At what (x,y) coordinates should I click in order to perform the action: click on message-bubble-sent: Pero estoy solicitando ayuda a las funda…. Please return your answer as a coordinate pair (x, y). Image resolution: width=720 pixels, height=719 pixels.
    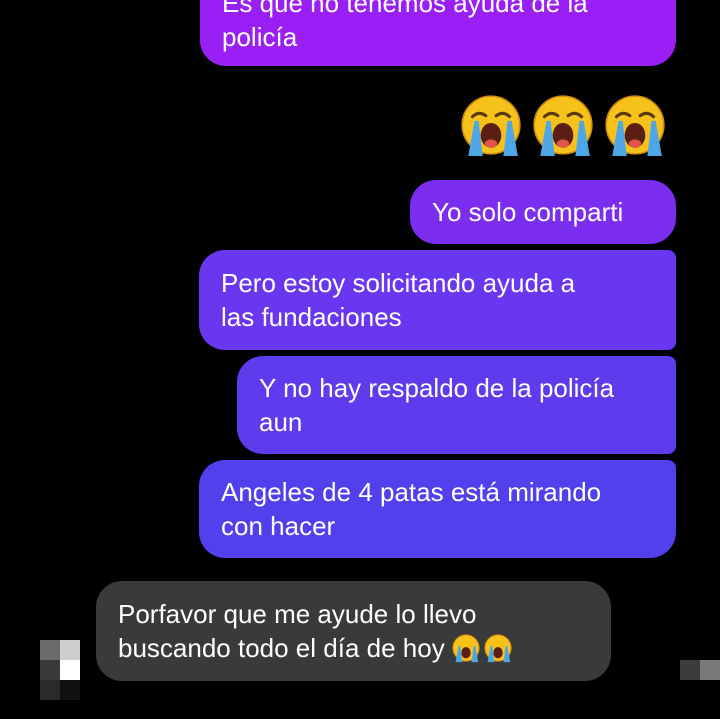
    Looking at the image, I should click on (437, 300).